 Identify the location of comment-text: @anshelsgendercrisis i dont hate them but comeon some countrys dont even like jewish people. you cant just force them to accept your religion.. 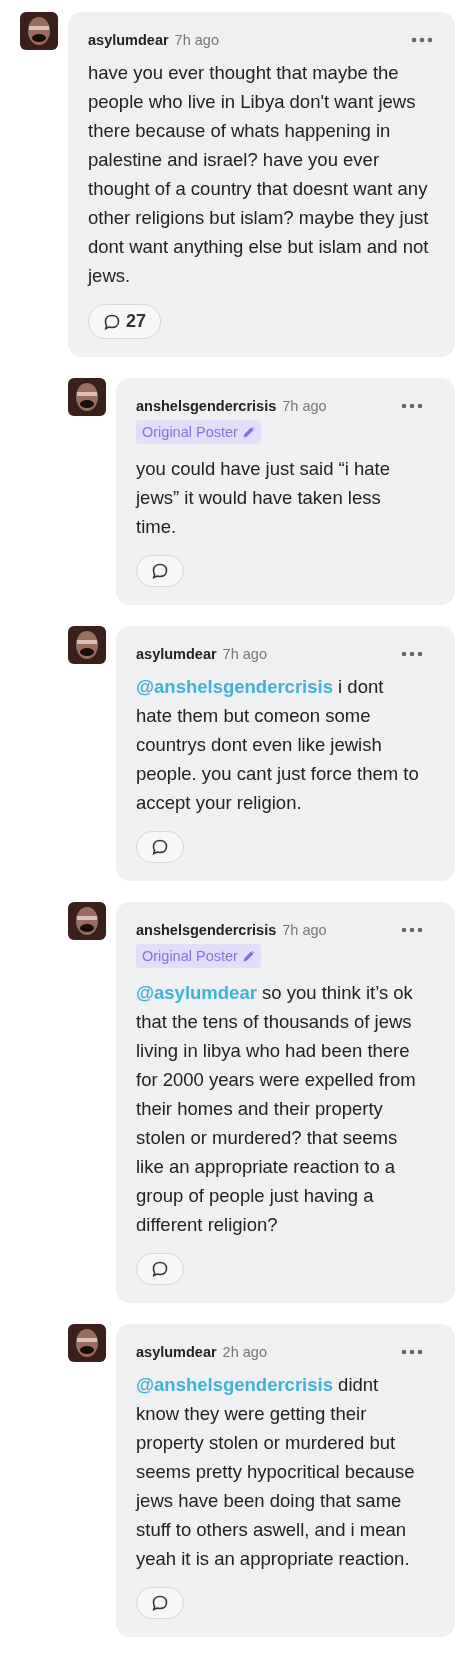
(278, 745).